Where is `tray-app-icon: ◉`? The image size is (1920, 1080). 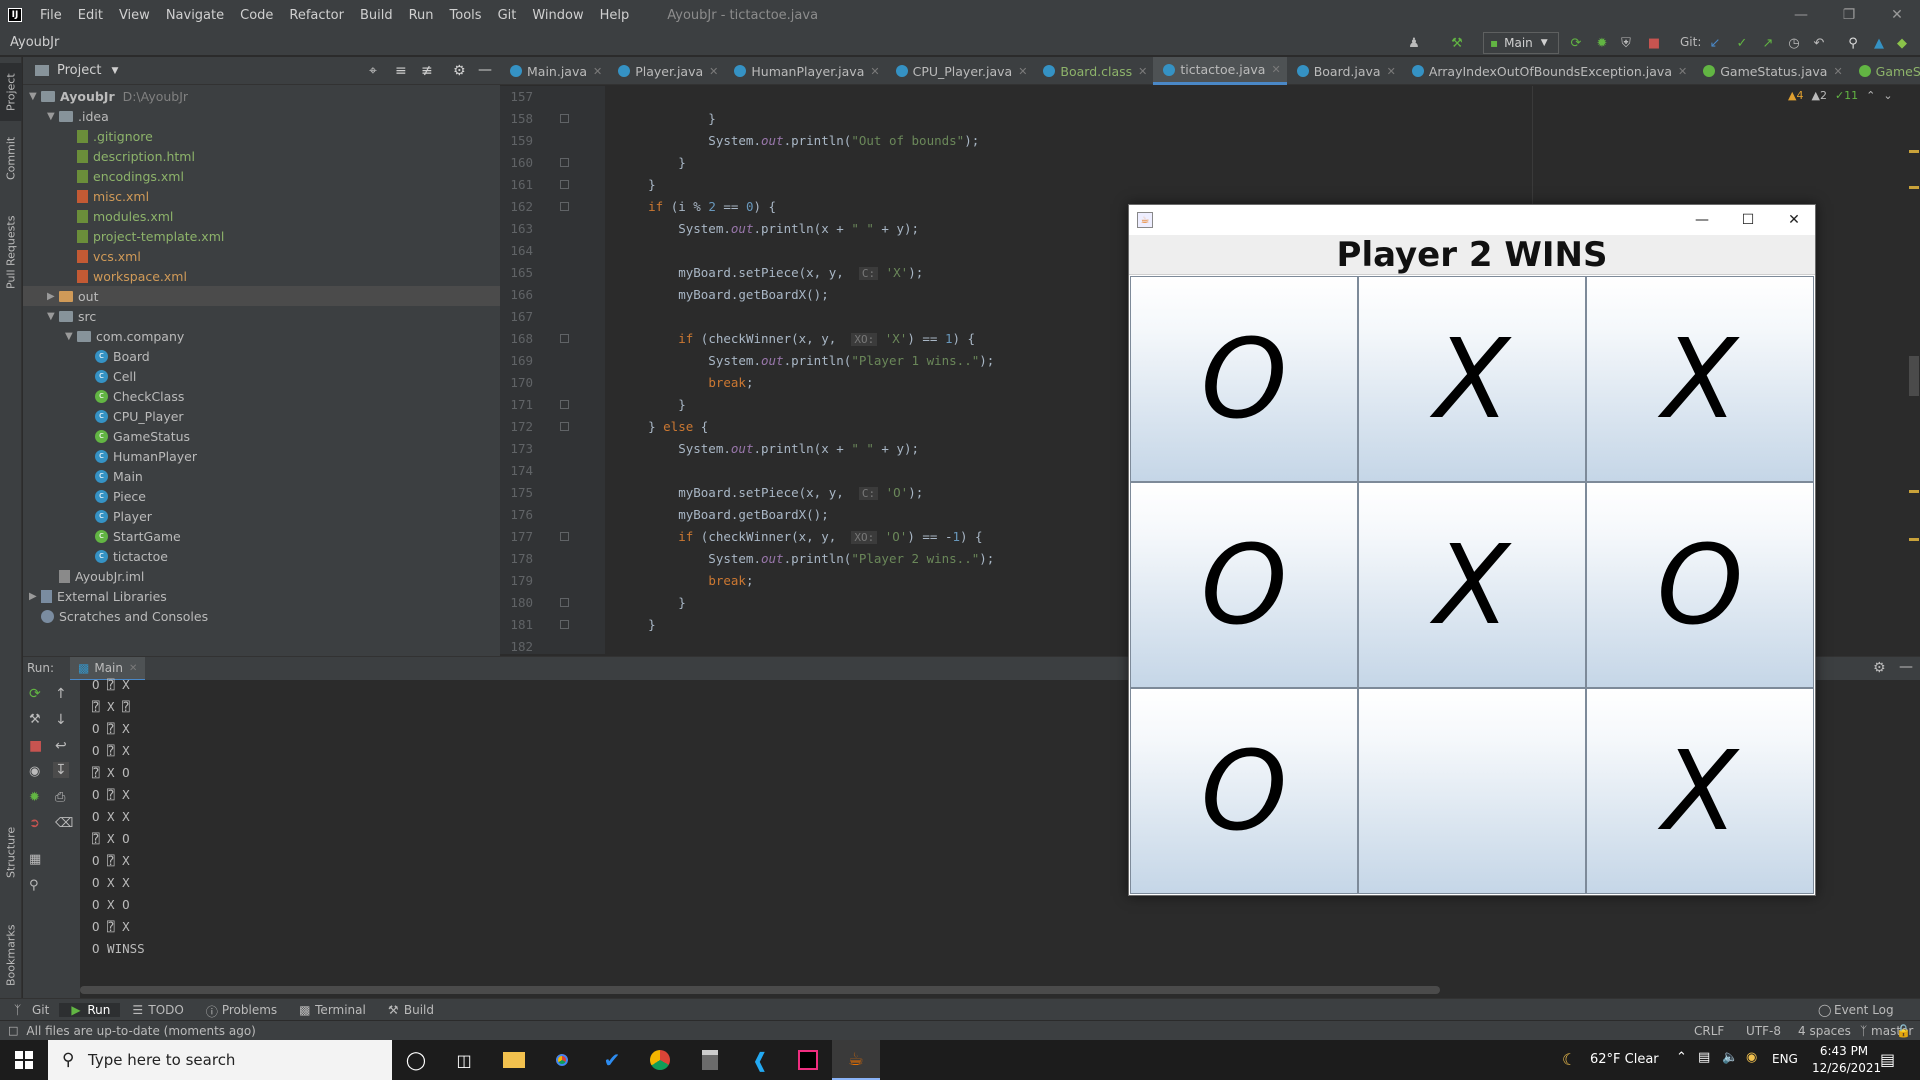
tray-app-icon: ◉ is located at coordinates (1751, 1057).